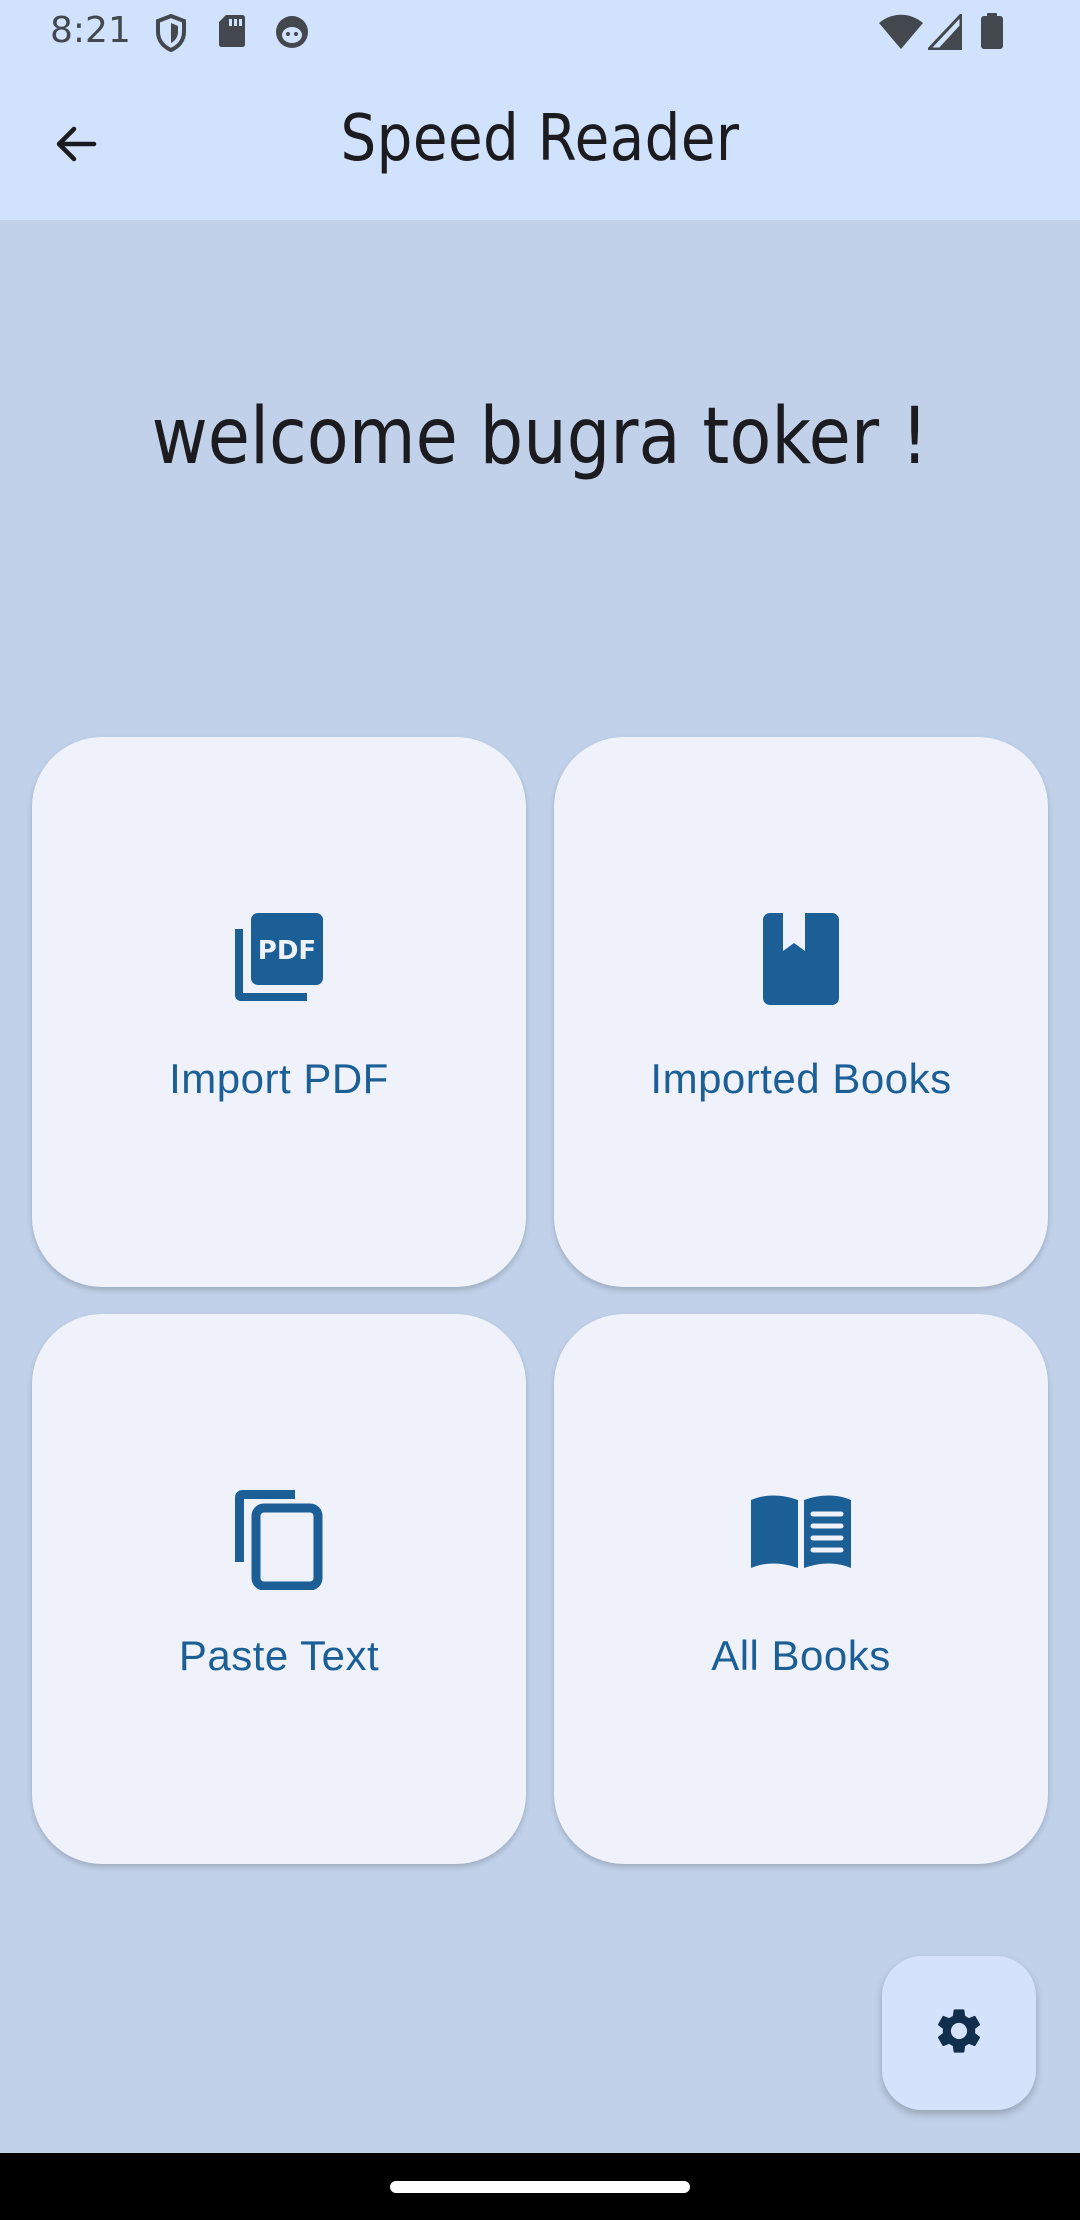  What do you see at coordinates (945, 32) in the screenshot?
I see `signal-icon` at bounding box center [945, 32].